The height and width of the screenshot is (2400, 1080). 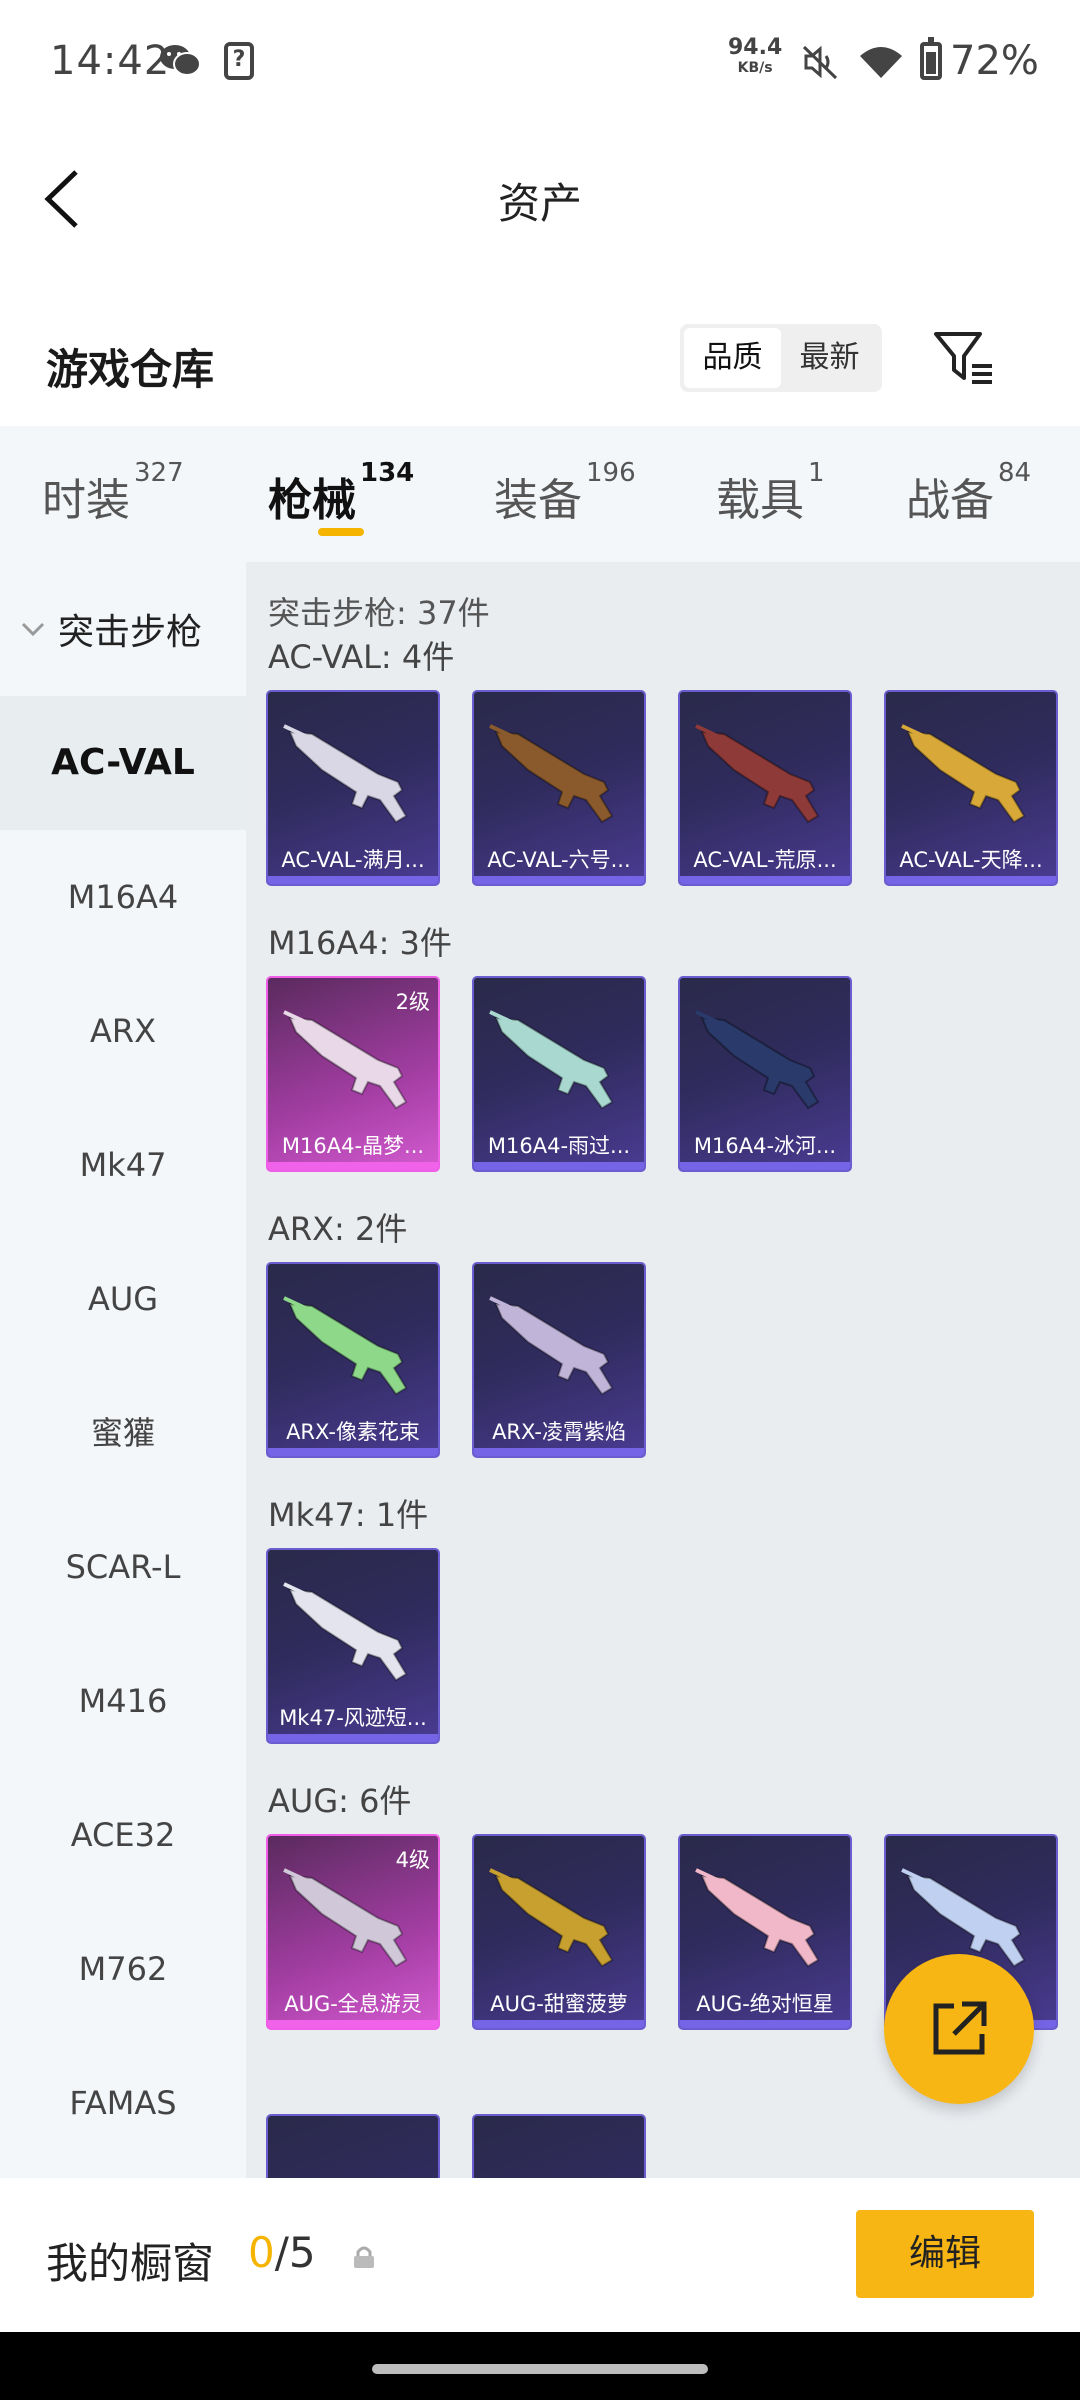 I want to click on edit-button: 编辑, so click(x=945, y=2254).